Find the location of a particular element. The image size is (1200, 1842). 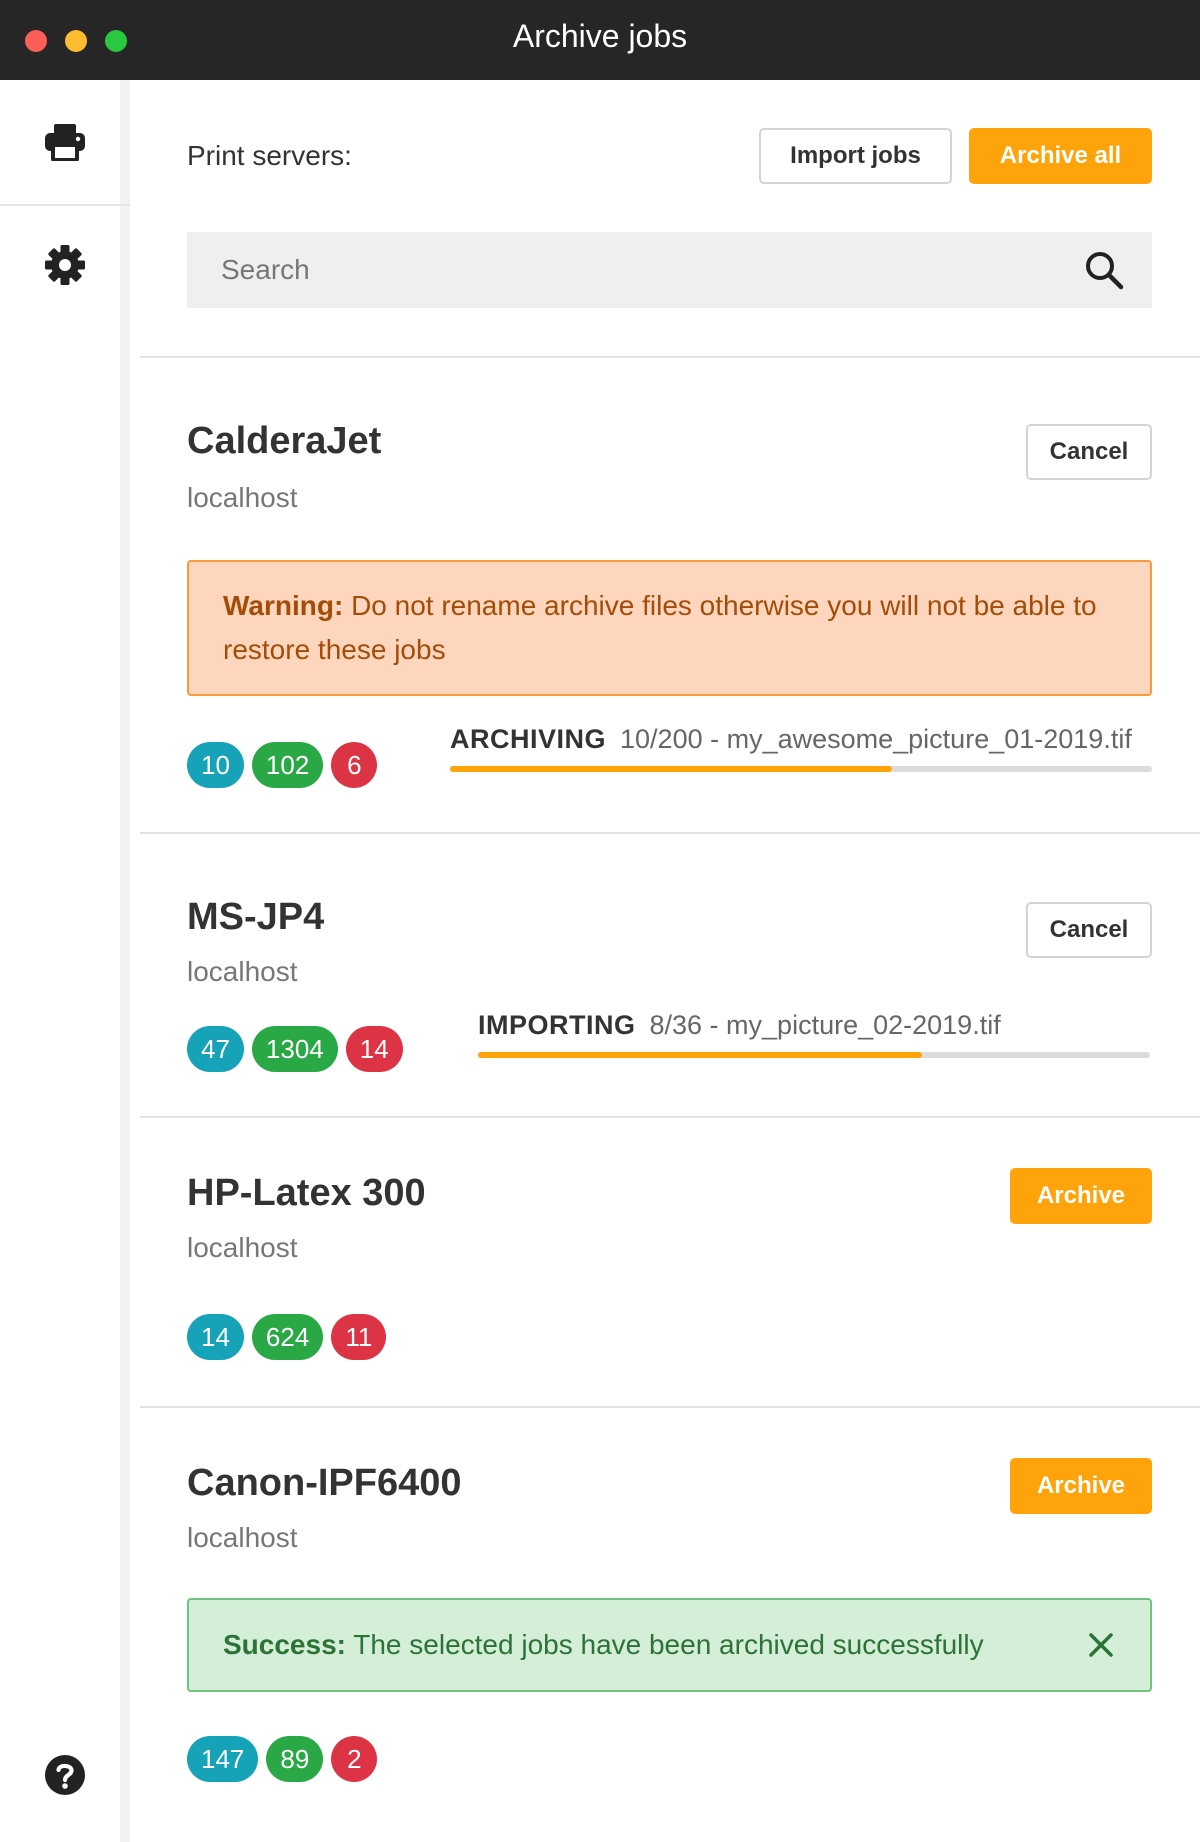

progress-state: IMPORTING is located at coordinates (557, 1025).